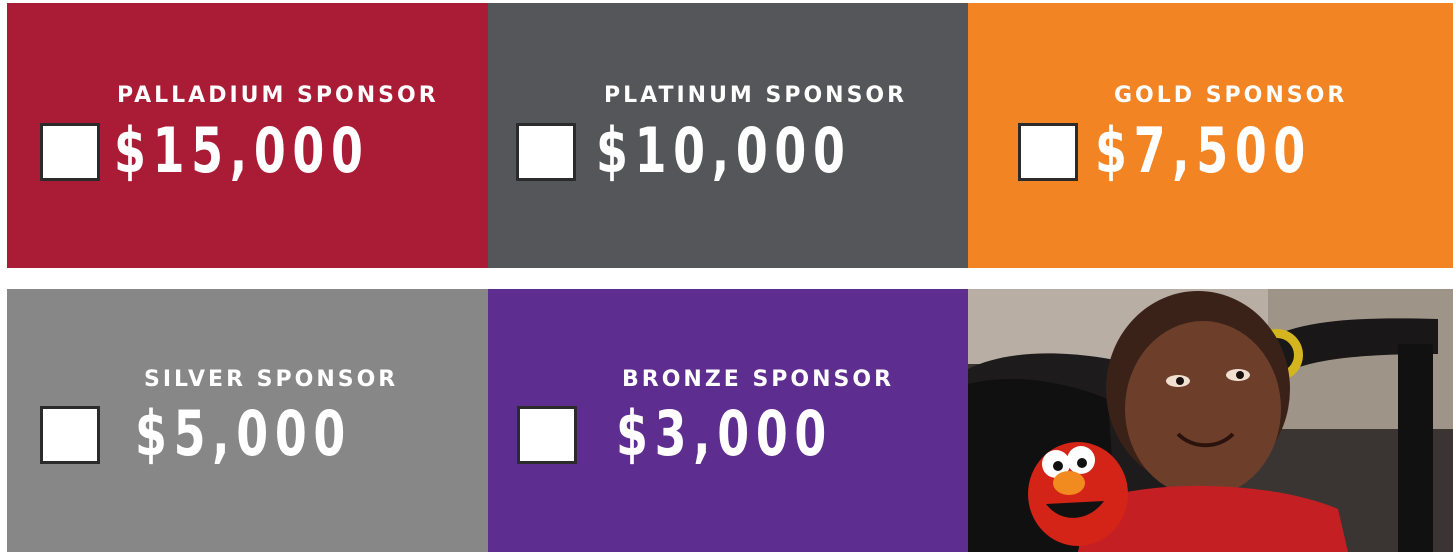 The height and width of the screenshot is (552, 1453). I want to click on tier-label: BRONZE SPONSOR, so click(758, 379).